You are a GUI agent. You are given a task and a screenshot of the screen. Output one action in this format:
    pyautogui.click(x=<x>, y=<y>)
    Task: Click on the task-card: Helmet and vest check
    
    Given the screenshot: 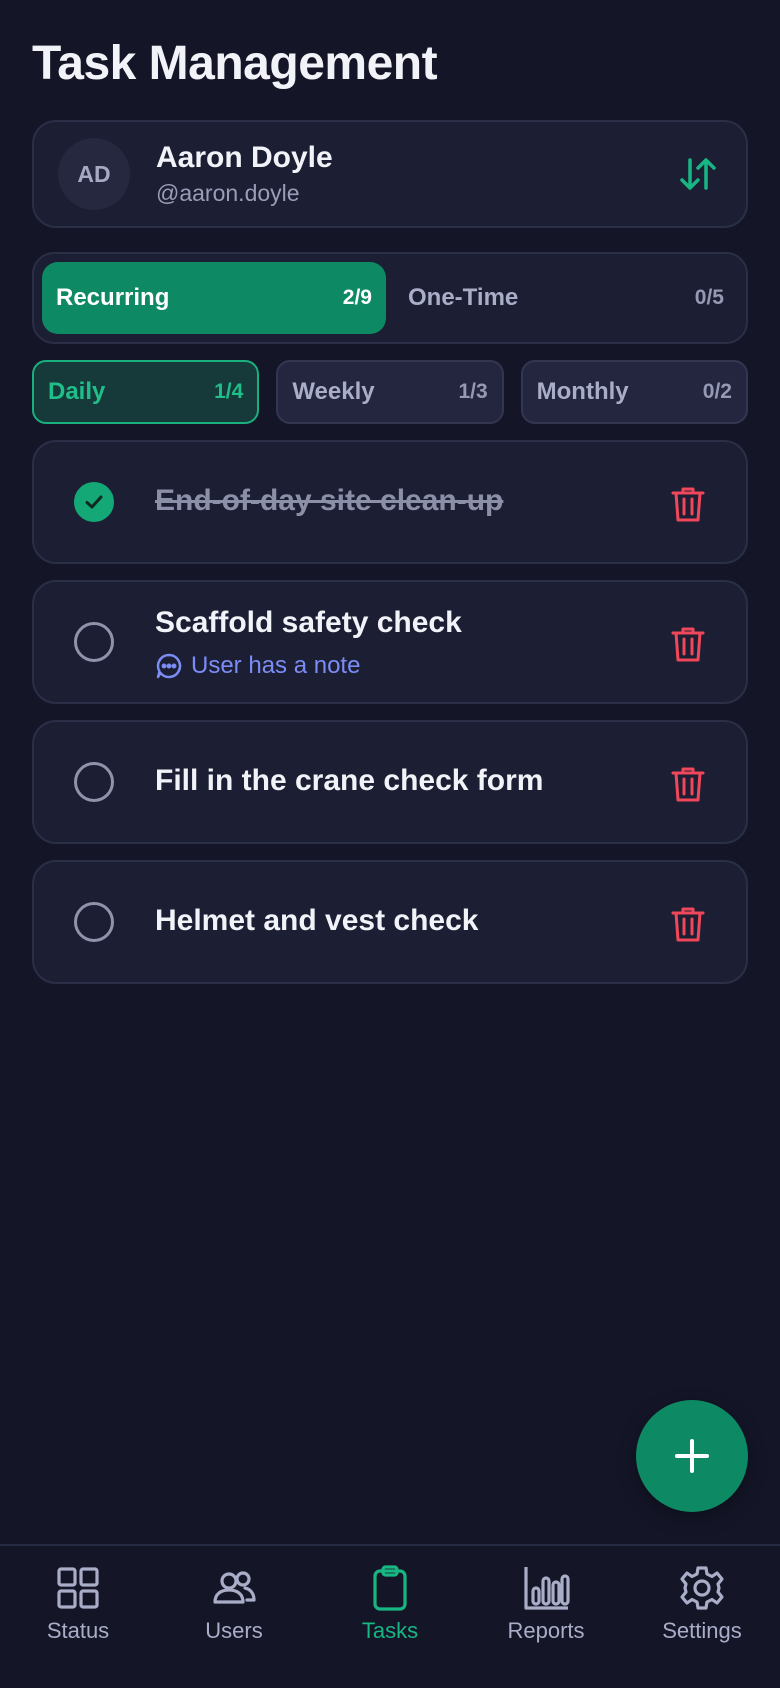 What is the action you would take?
    pyautogui.click(x=390, y=922)
    